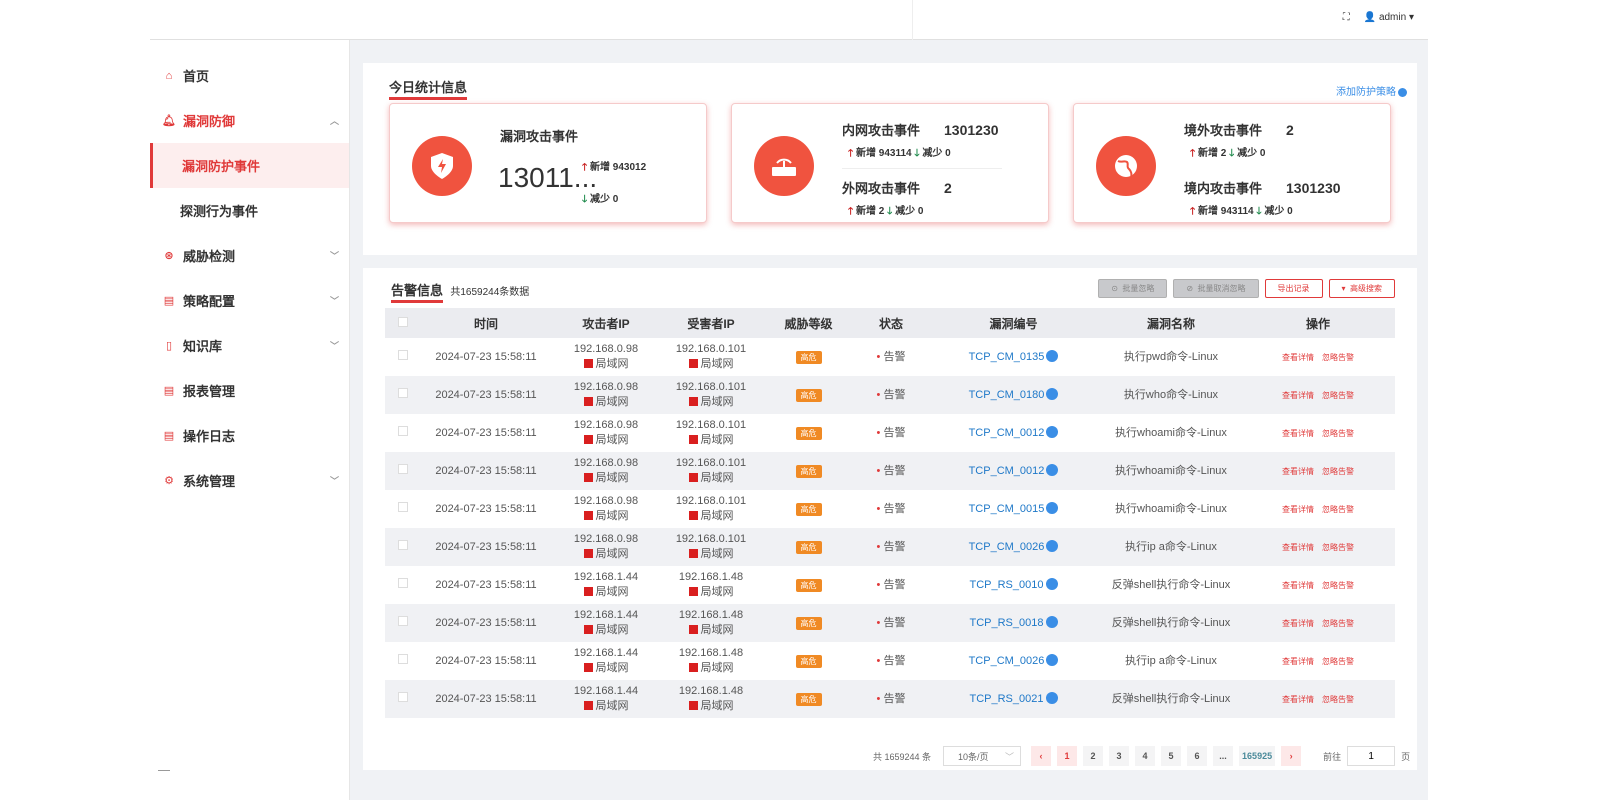  I want to click on goto-page-input, so click(1371, 756).